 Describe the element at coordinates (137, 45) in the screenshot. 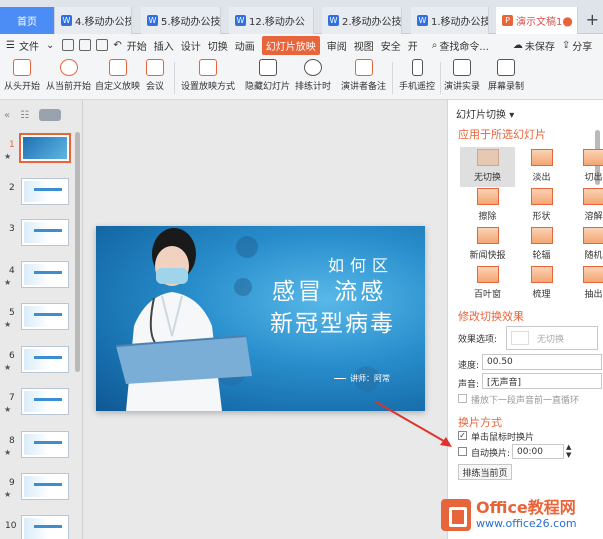

I see `menu-item-start: 开始` at that location.